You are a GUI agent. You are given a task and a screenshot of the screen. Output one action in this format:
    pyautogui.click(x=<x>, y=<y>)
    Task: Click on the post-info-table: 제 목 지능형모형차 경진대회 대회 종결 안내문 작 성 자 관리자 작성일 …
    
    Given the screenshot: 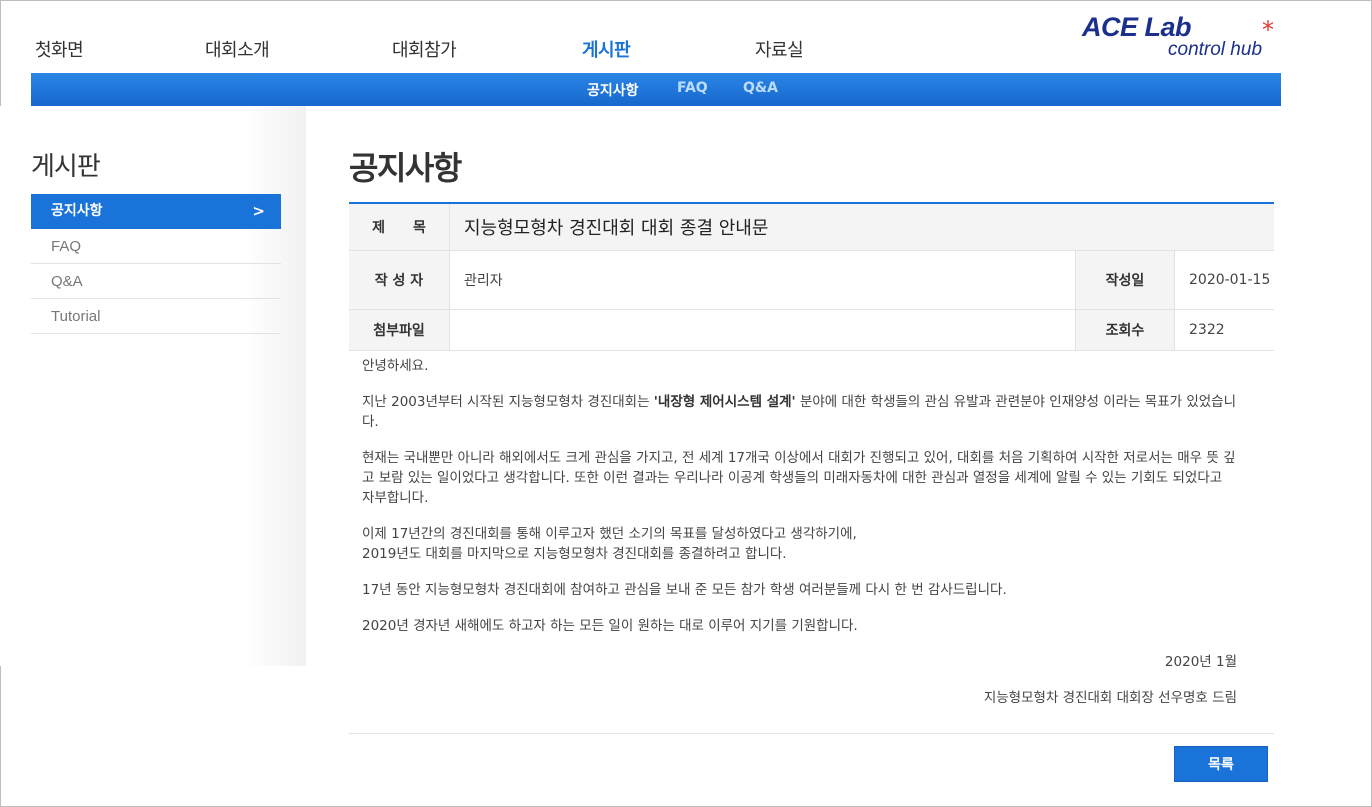 What is the action you would take?
    pyautogui.click(x=811, y=276)
    